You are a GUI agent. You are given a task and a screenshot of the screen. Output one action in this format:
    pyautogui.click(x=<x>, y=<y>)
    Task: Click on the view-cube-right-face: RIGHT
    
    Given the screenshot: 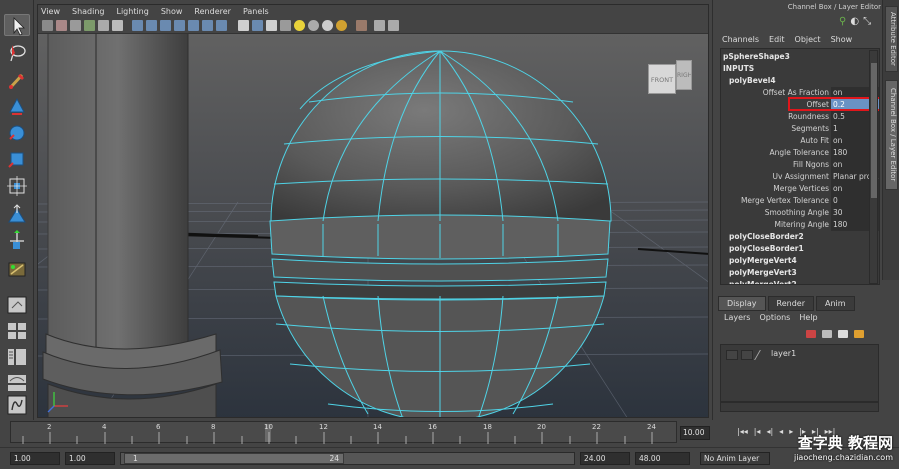 What is the action you would take?
    pyautogui.click(x=684, y=75)
    